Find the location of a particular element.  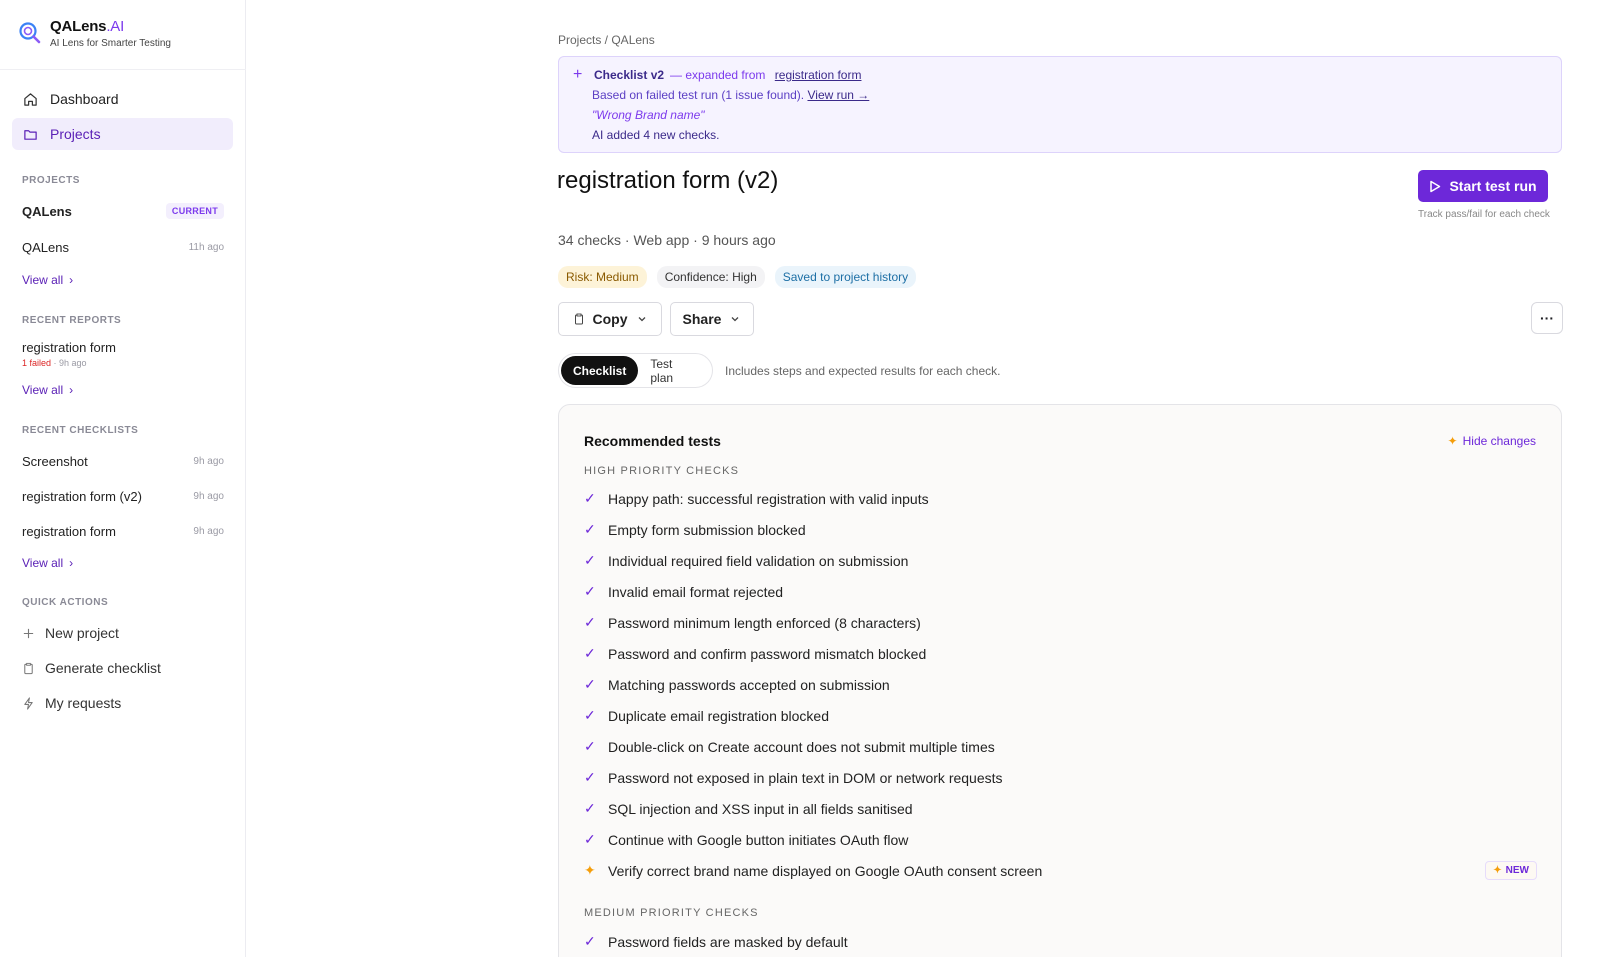

projects-view-all-link: View all › is located at coordinates (47, 280).